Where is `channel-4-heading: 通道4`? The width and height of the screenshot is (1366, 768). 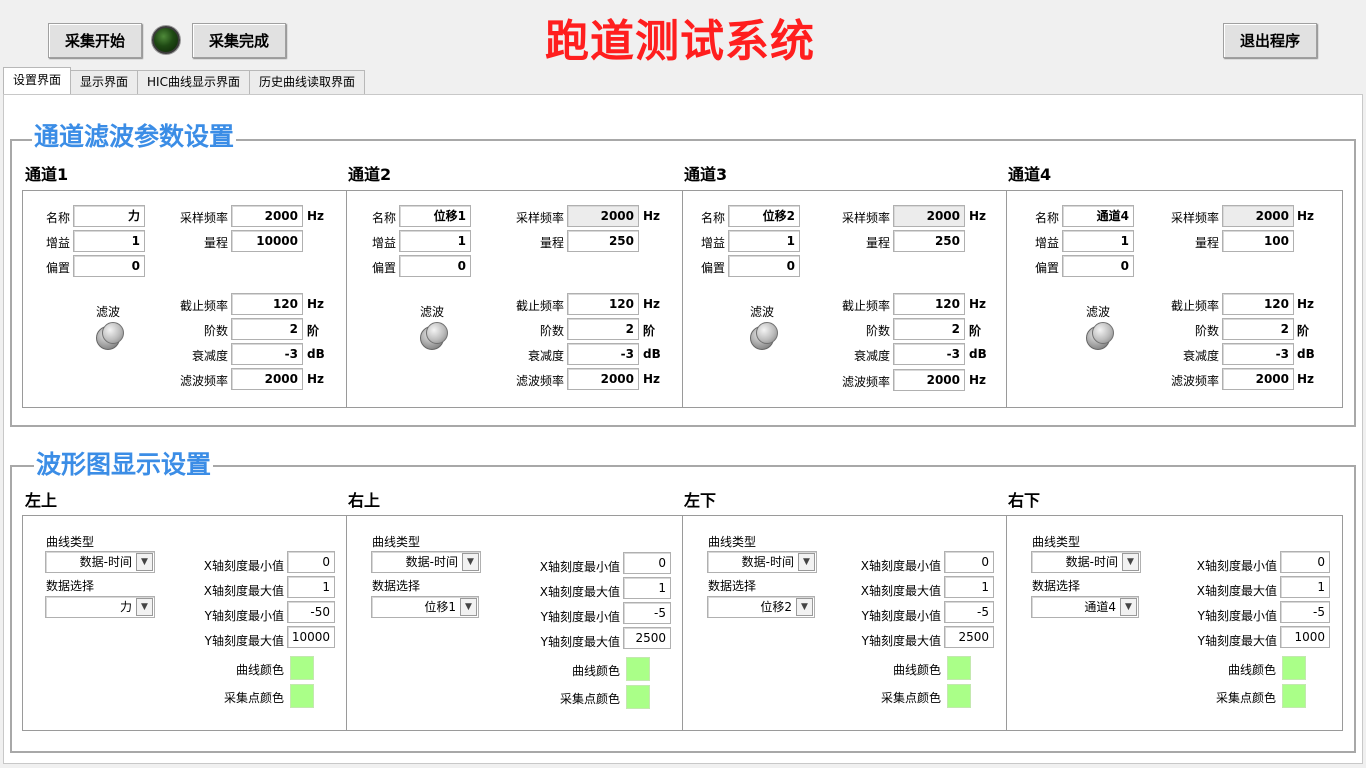
channel-4-heading: 通道4 is located at coordinates (1030, 174).